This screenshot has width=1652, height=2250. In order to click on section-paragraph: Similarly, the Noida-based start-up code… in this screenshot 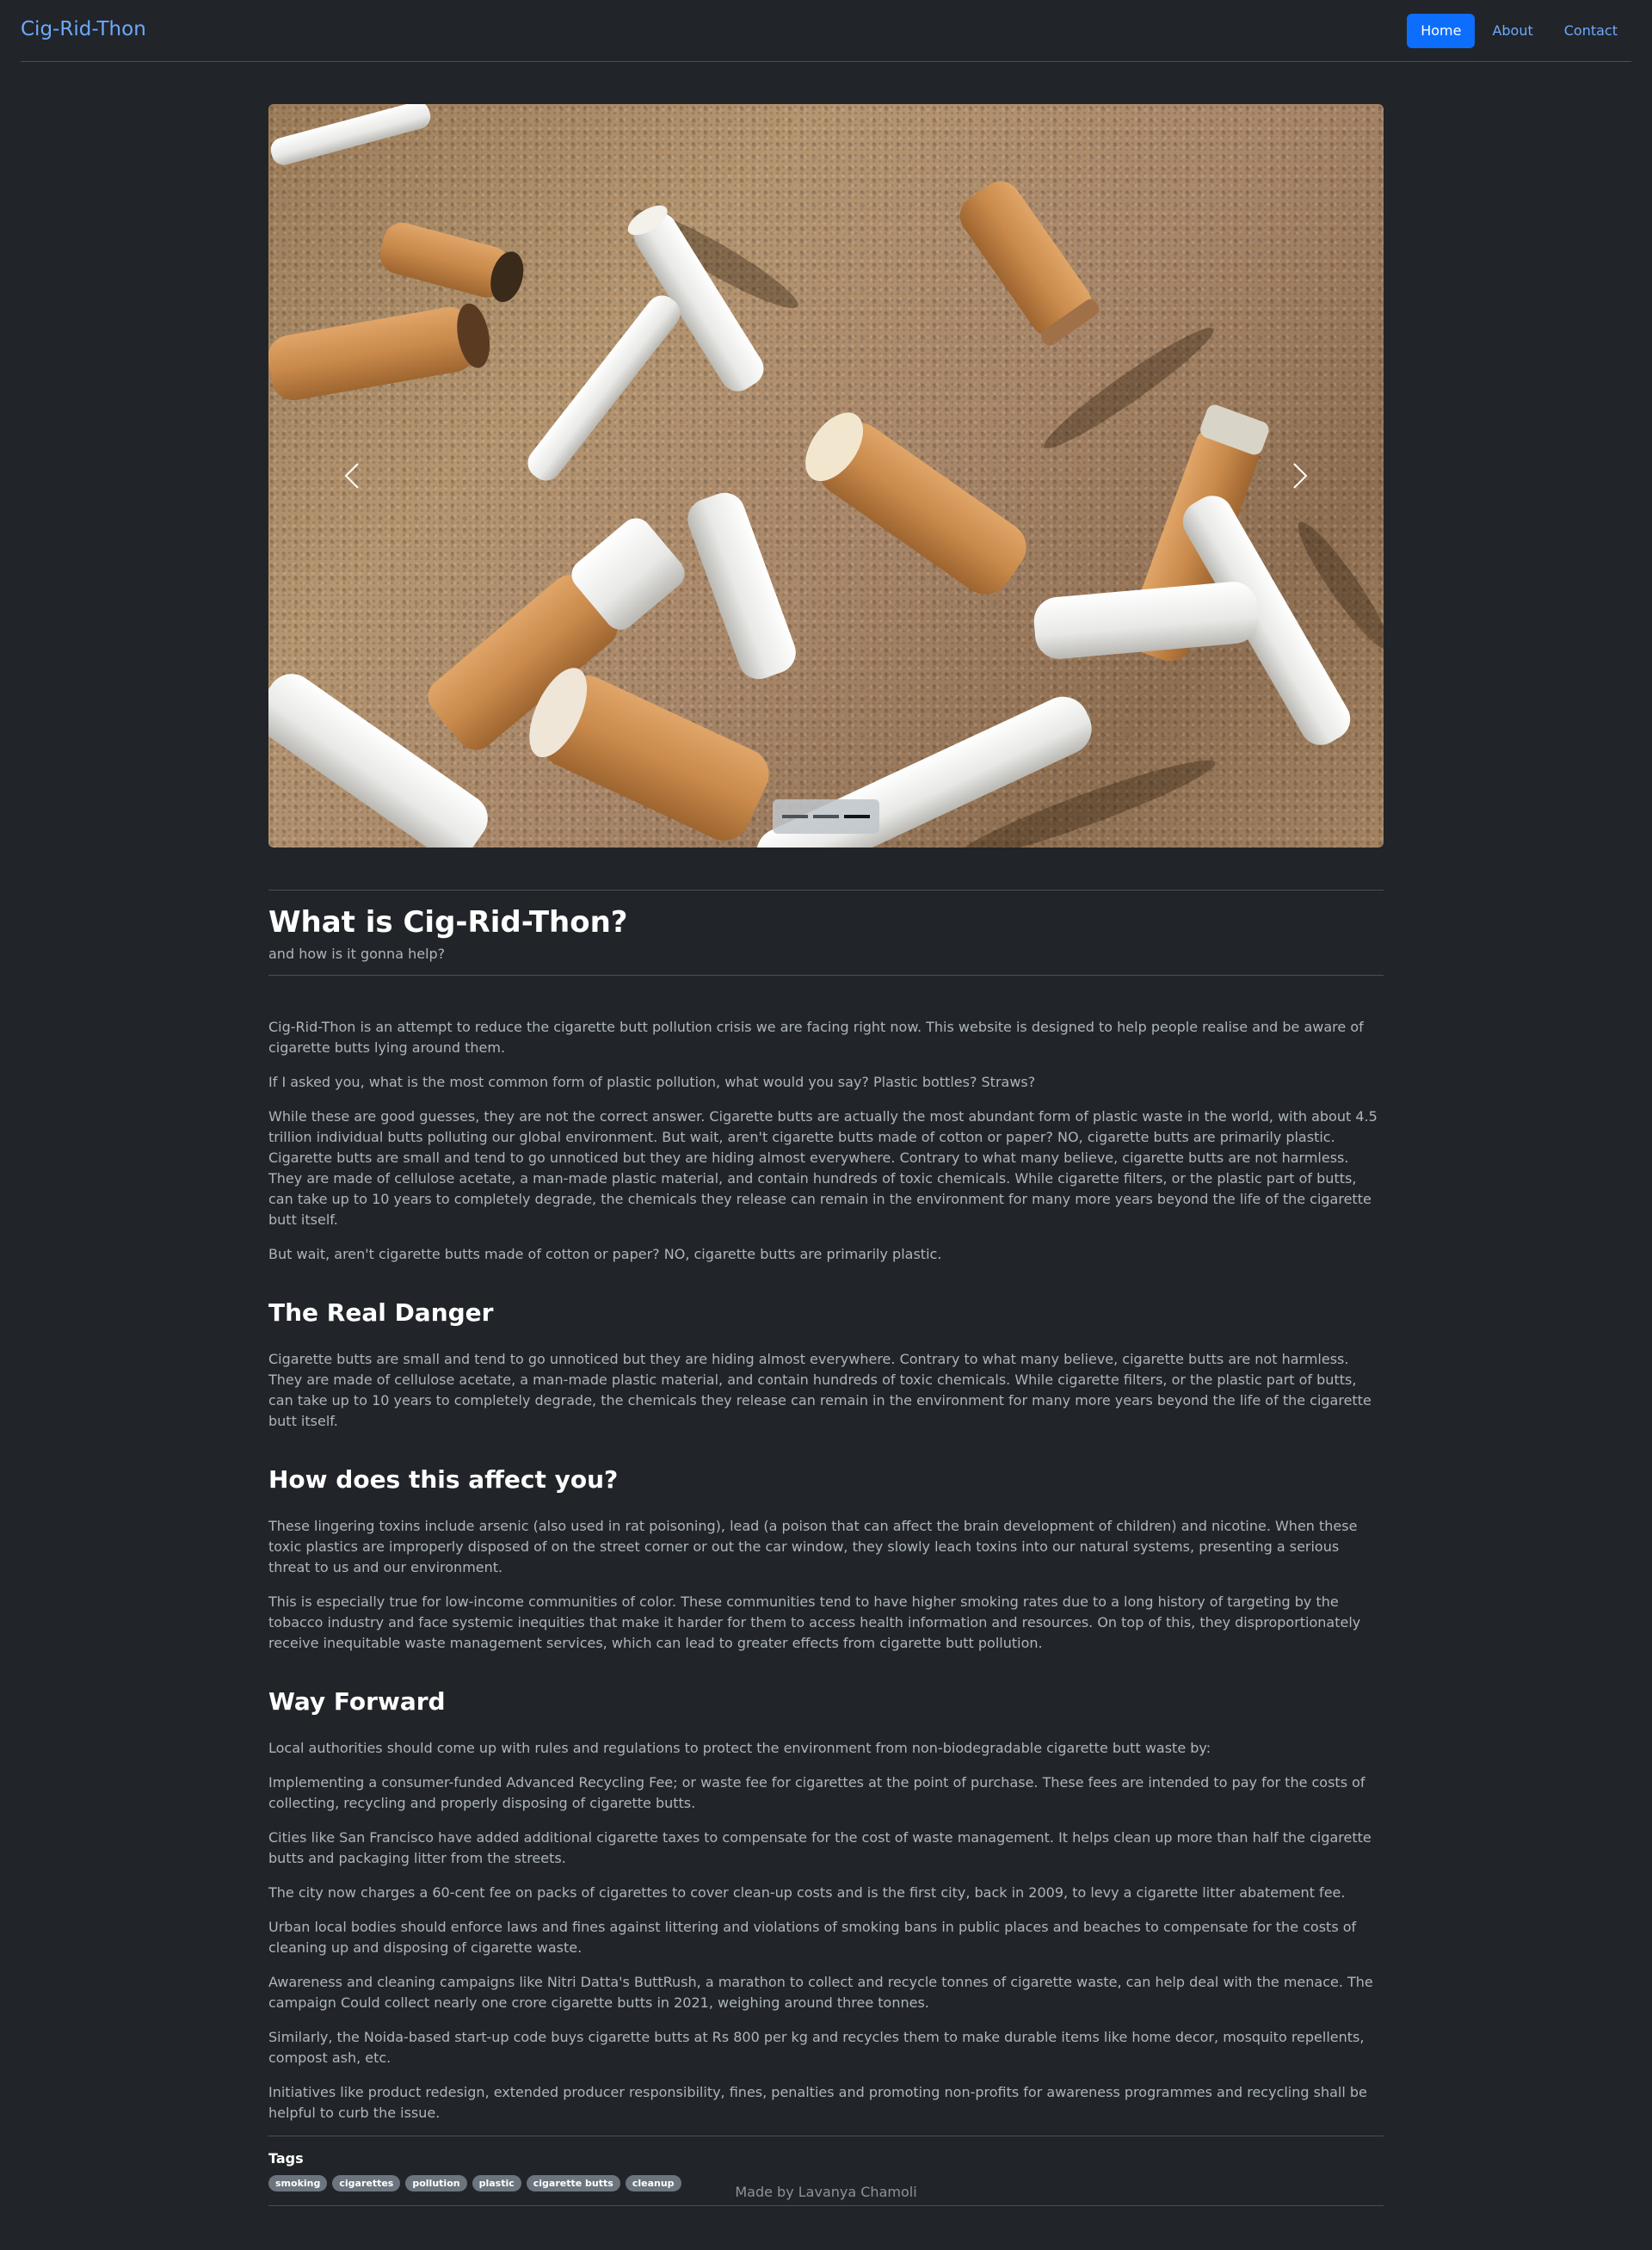, I will do `click(816, 2048)`.